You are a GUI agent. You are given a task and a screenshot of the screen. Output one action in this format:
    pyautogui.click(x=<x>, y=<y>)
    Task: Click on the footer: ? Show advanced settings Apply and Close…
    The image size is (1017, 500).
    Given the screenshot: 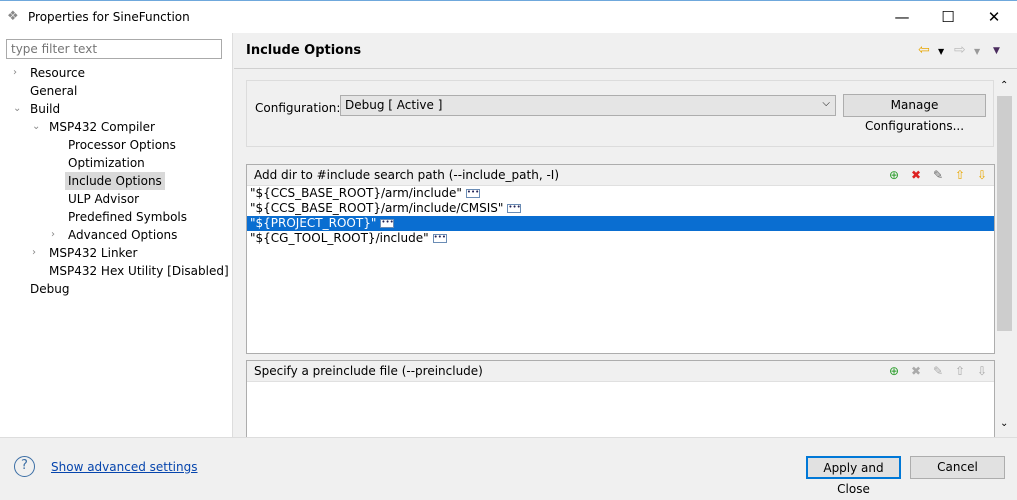 What is the action you would take?
    pyautogui.click(x=508, y=468)
    